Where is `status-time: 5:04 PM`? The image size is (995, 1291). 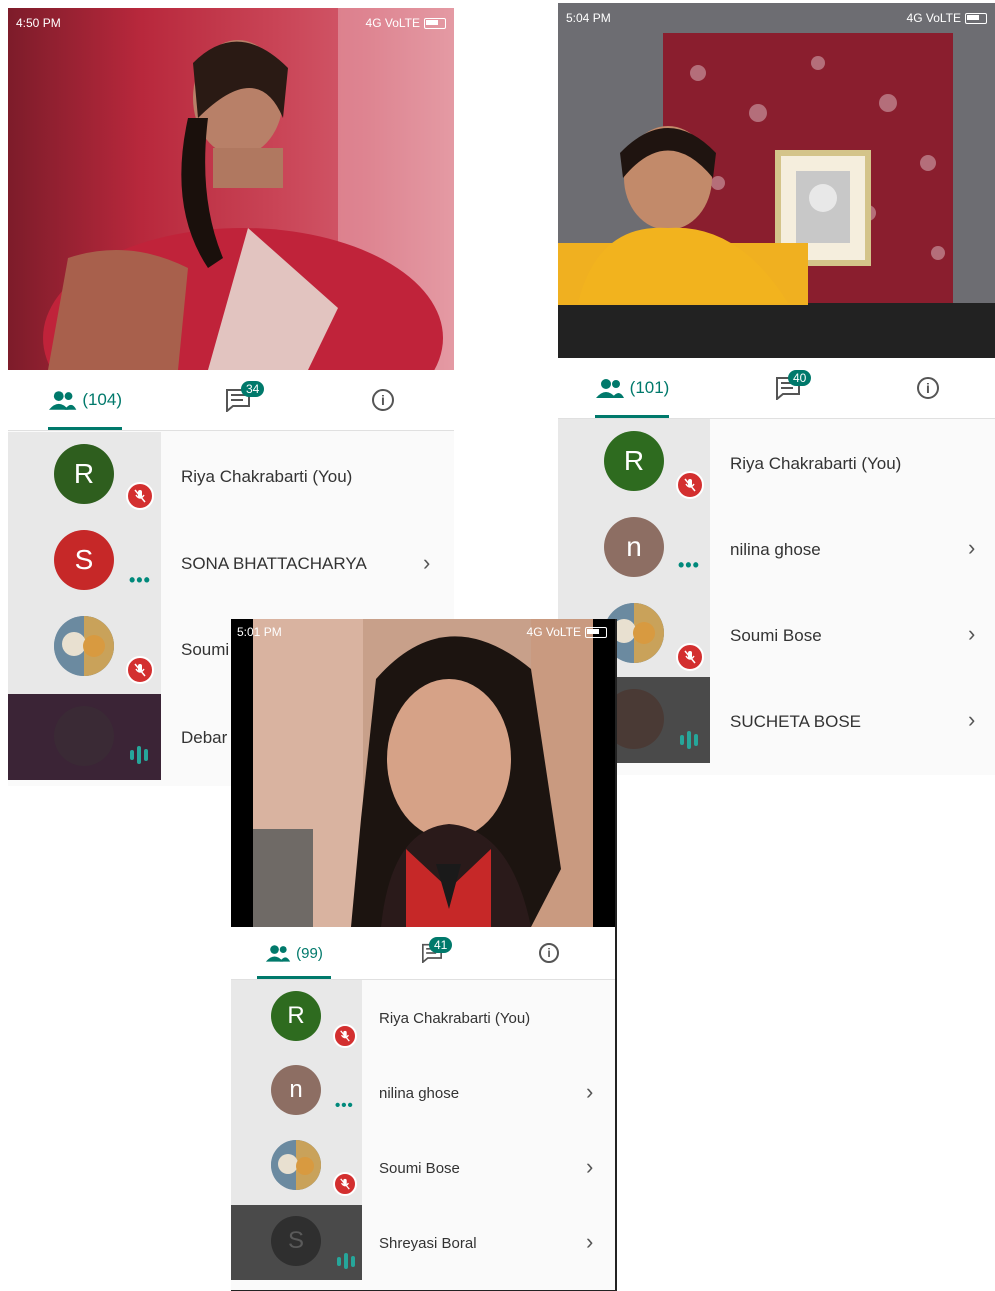 status-time: 5:04 PM is located at coordinates (588, 18).